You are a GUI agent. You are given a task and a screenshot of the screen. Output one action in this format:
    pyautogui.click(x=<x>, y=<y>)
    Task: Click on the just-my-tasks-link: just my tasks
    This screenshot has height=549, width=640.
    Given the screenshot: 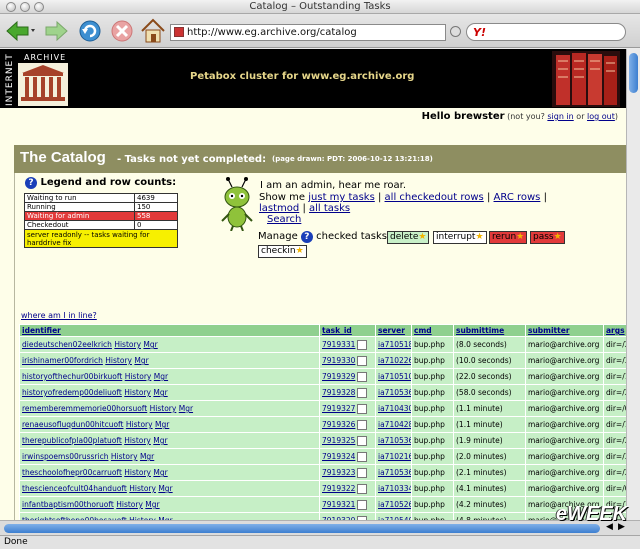 What is the action you would take?
    pyautogui.click(x=341, y=197)
    